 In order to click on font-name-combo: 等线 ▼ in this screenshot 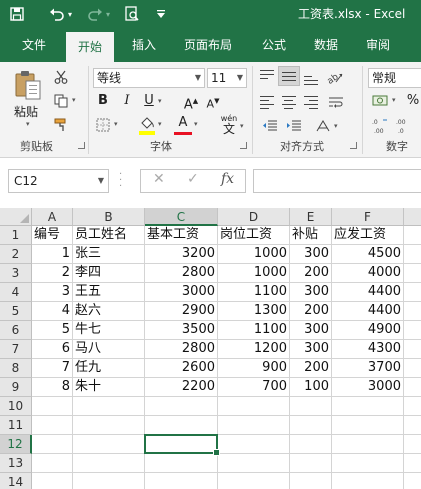, I will do `click(149, 78)`.